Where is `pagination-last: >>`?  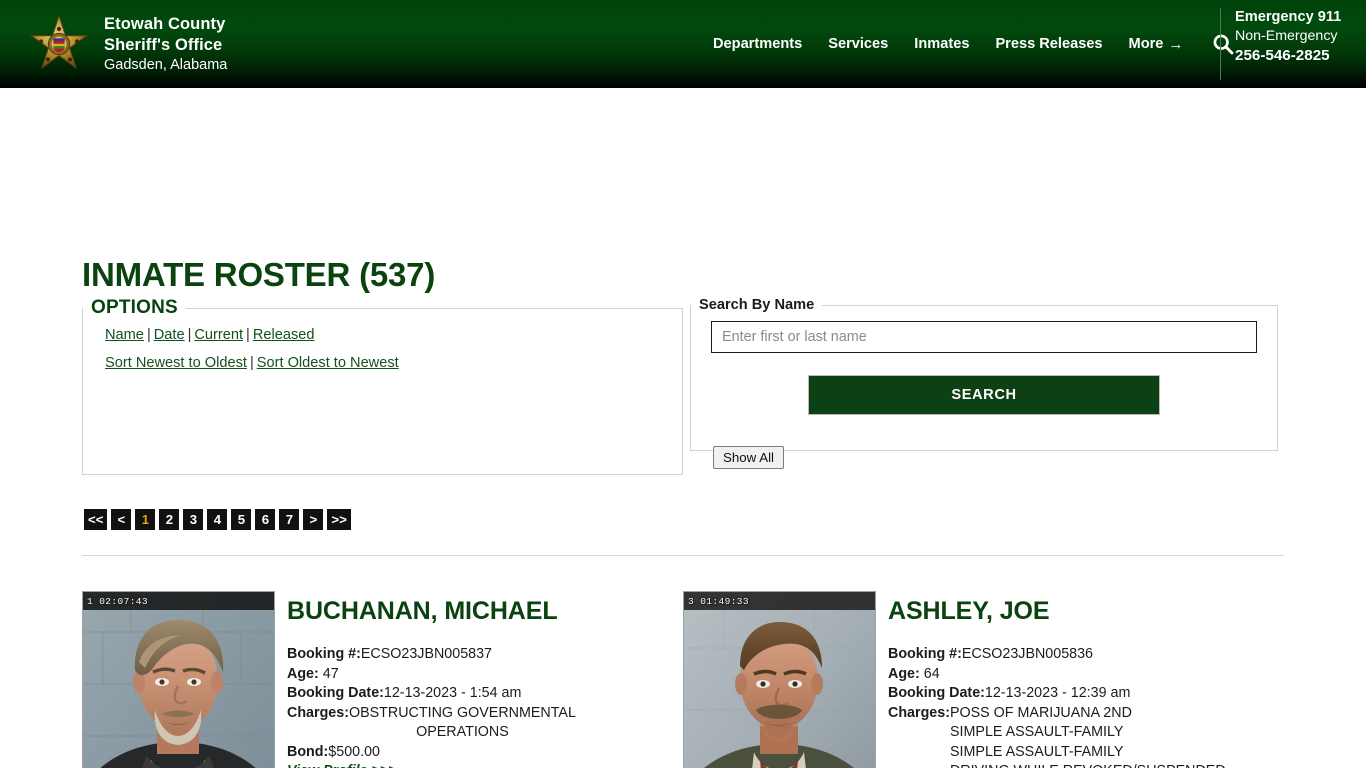 pagination-last: >> is located at coordinates (339, 519).